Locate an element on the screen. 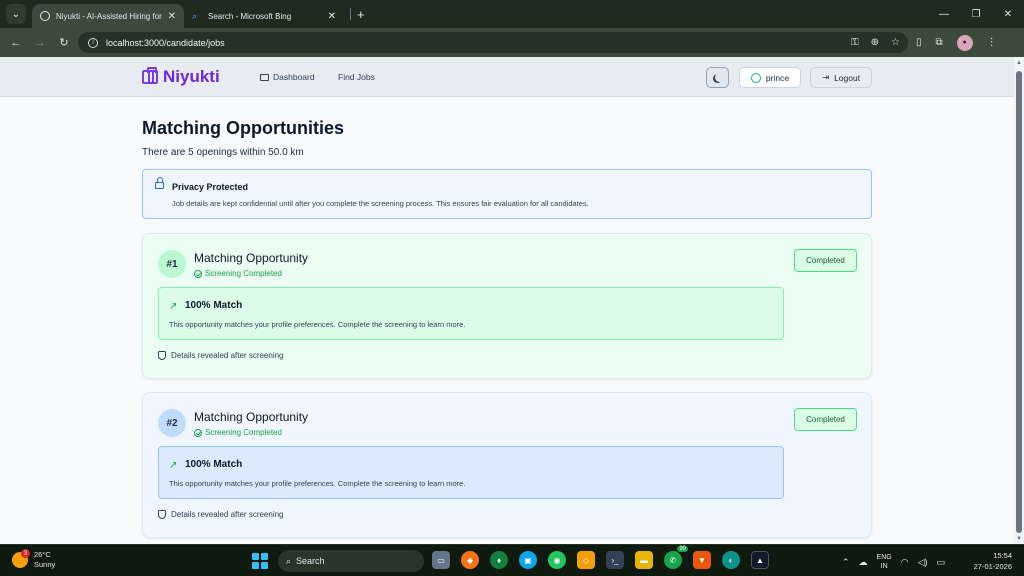  profile-avatar: ● is located at coordinates (964, 42).